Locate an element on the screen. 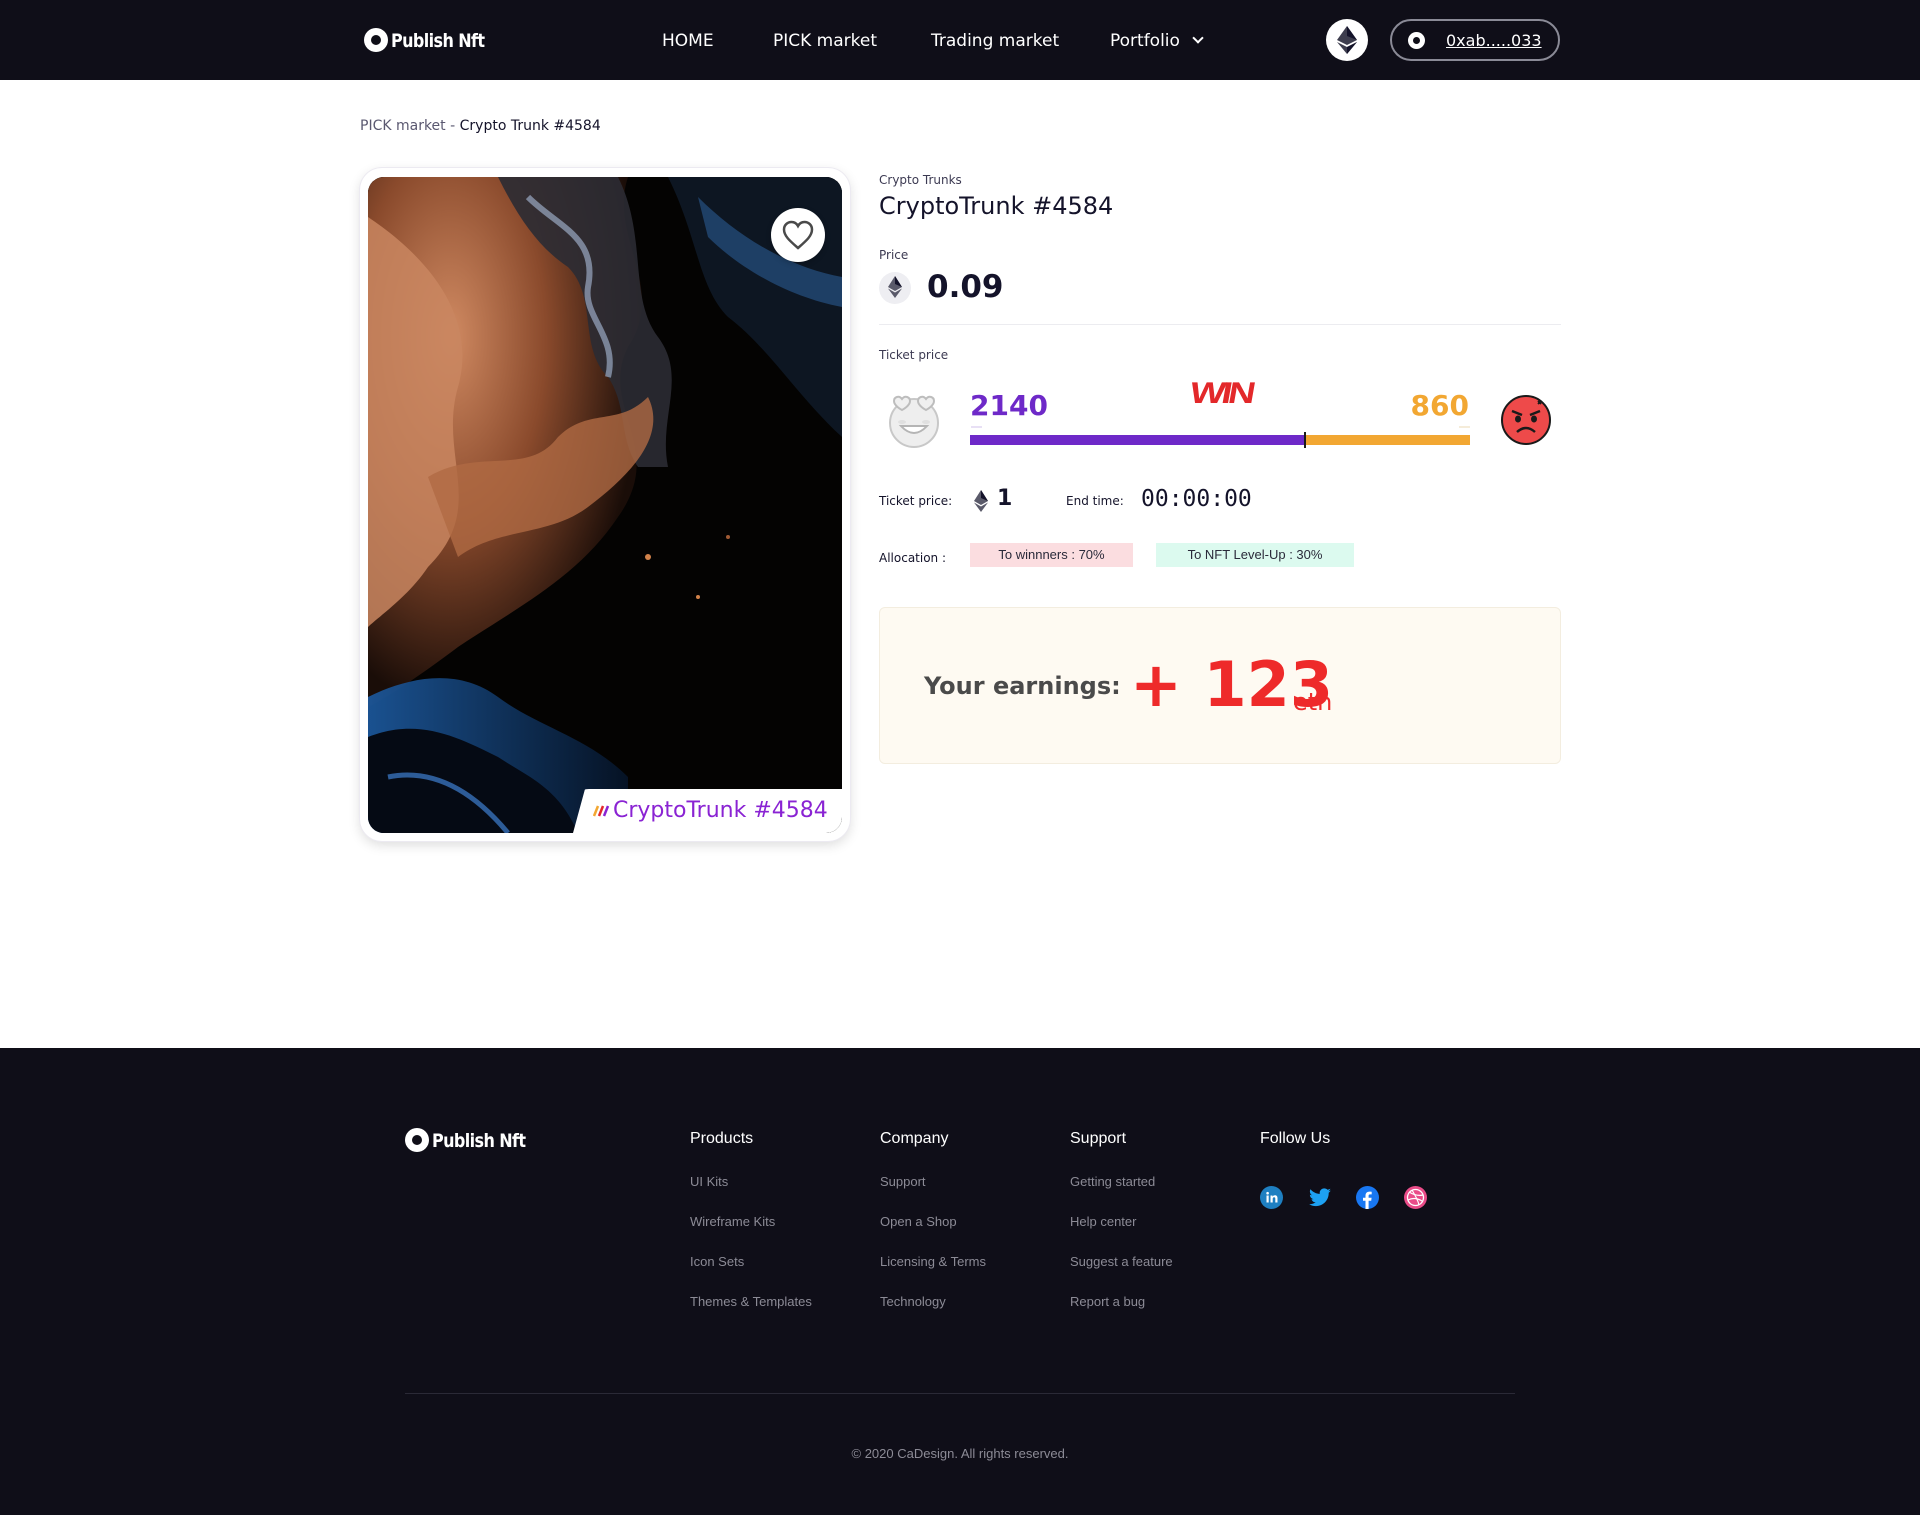 Image resolution: width=1920 pixels, height=1515 pixels. footer-link: Themes & Templates is located at coordinates (751, 1301).